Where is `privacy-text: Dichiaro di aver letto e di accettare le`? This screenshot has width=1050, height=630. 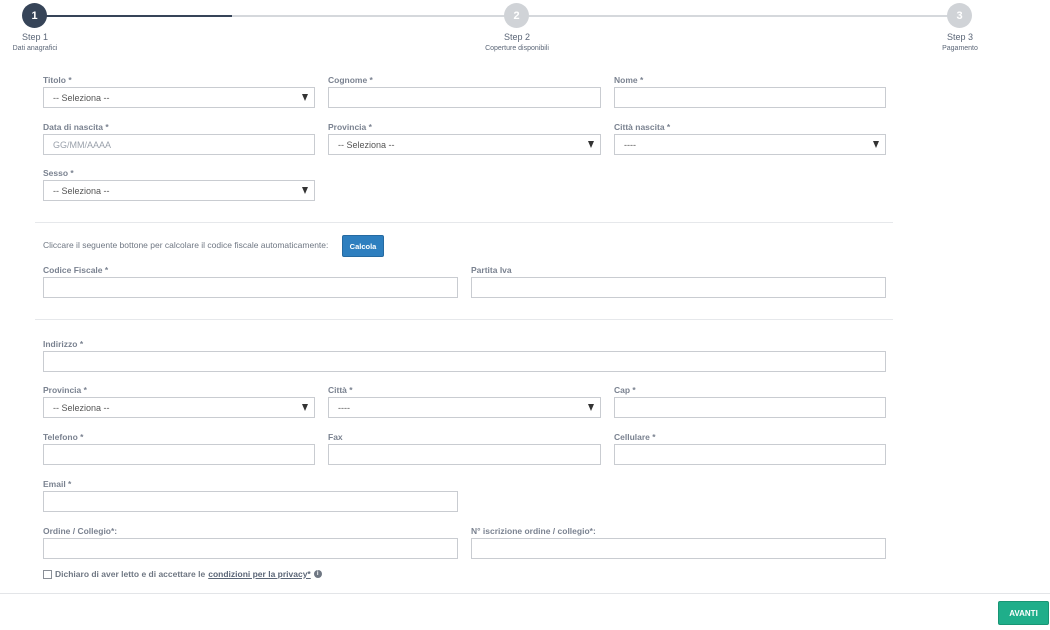 privacy-text: Dichiaro di aver letto e di accettare le is located at coordinates (130, 574).